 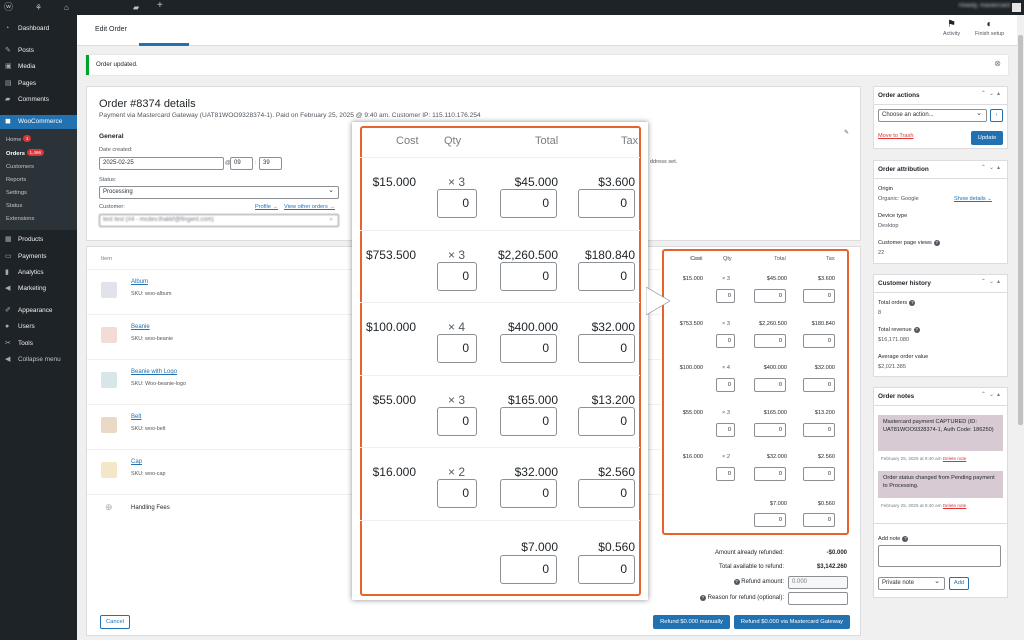 I want to click on zoom-fee-refund-total-input: 0, so click(x=528, y=569).